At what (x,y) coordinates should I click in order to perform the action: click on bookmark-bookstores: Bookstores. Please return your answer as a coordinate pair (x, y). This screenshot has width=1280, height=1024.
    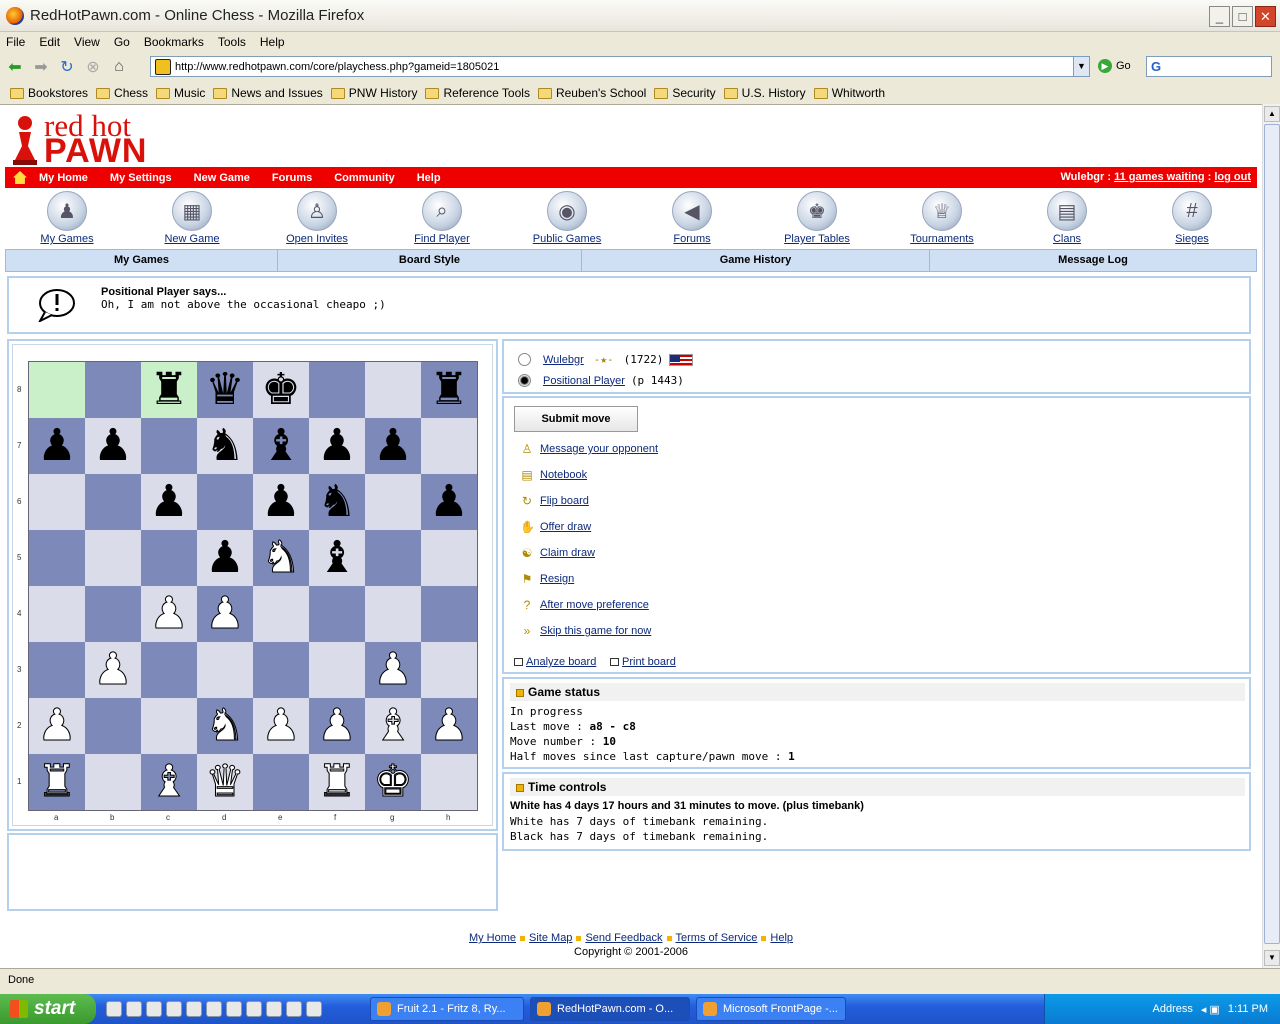
    Looking at the image, I should click on (49, 93).